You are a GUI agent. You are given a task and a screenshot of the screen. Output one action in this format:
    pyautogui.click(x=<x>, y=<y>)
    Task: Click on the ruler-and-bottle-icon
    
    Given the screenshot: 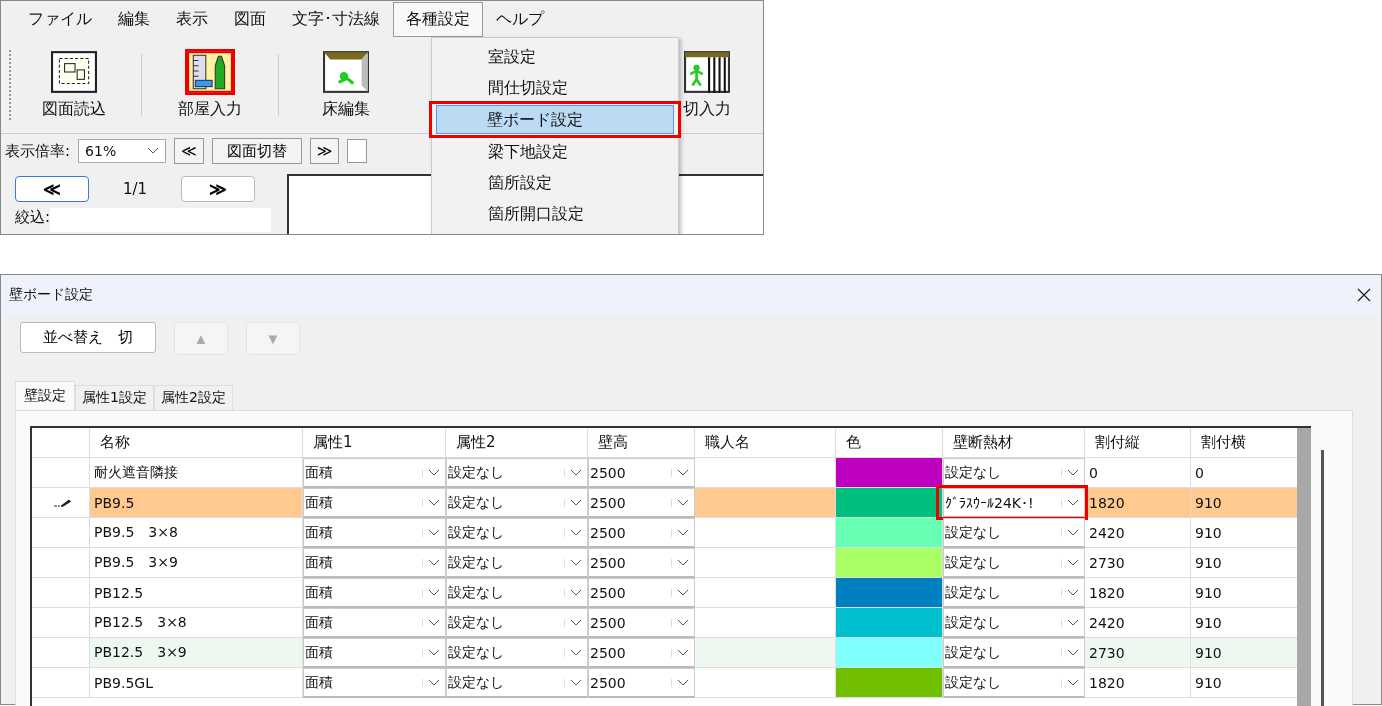 What is the action you would take?
    pyautogui.click(x=209, y=71)
    